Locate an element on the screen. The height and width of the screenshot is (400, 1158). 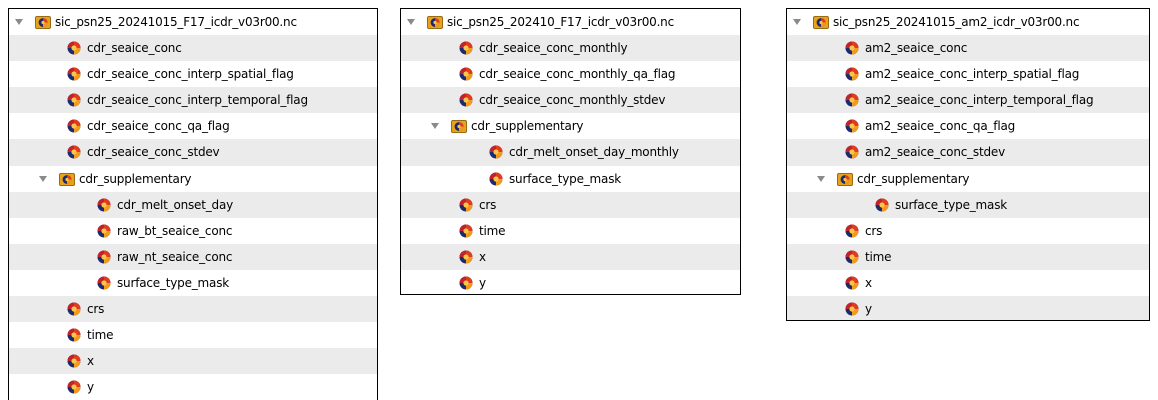
tree-item-label: am2_seaice_conc_stdev is located at coordinates (935, 152).